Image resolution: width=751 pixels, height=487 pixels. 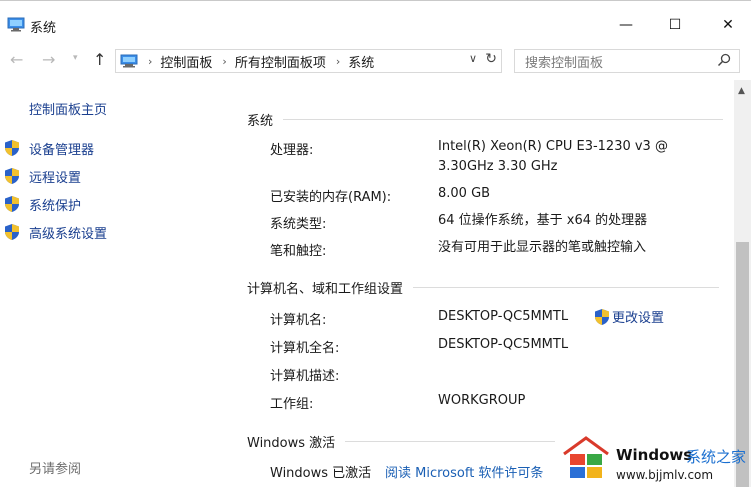 I want to click on section-title: 计算机名、域和工作组设置, so click(x=325, y=289).